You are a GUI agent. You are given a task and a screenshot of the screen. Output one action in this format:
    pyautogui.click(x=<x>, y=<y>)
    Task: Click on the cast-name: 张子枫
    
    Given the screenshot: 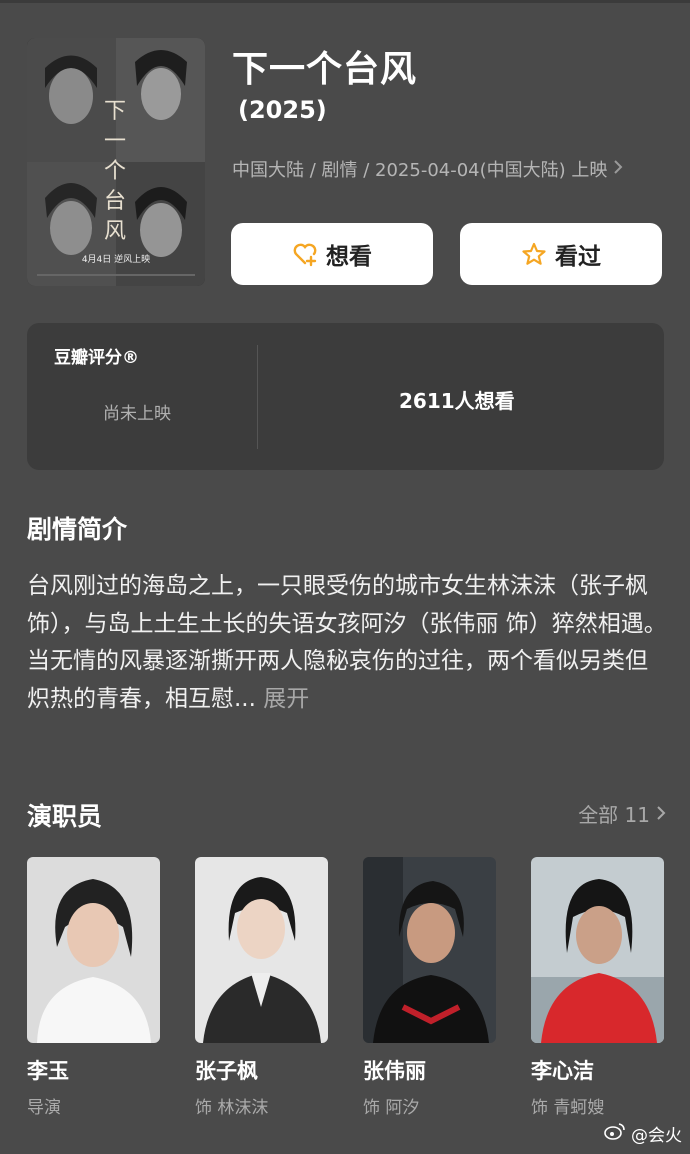 What is the action you would take?
    pyautogui.click(x=226, y=1071)
    